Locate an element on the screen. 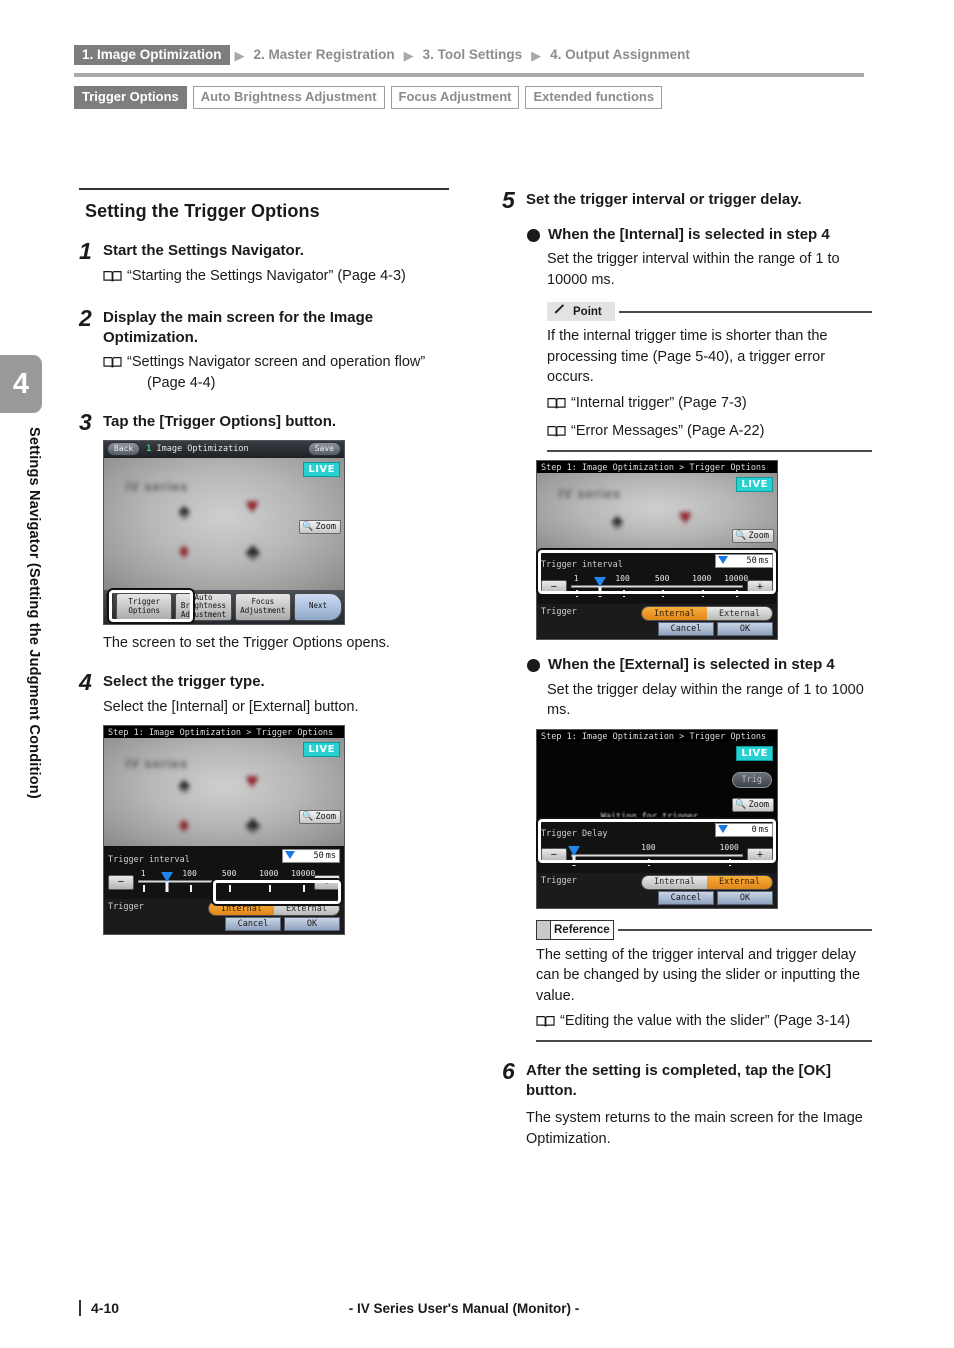  next-button: Next is located at coordinates (317, 606).